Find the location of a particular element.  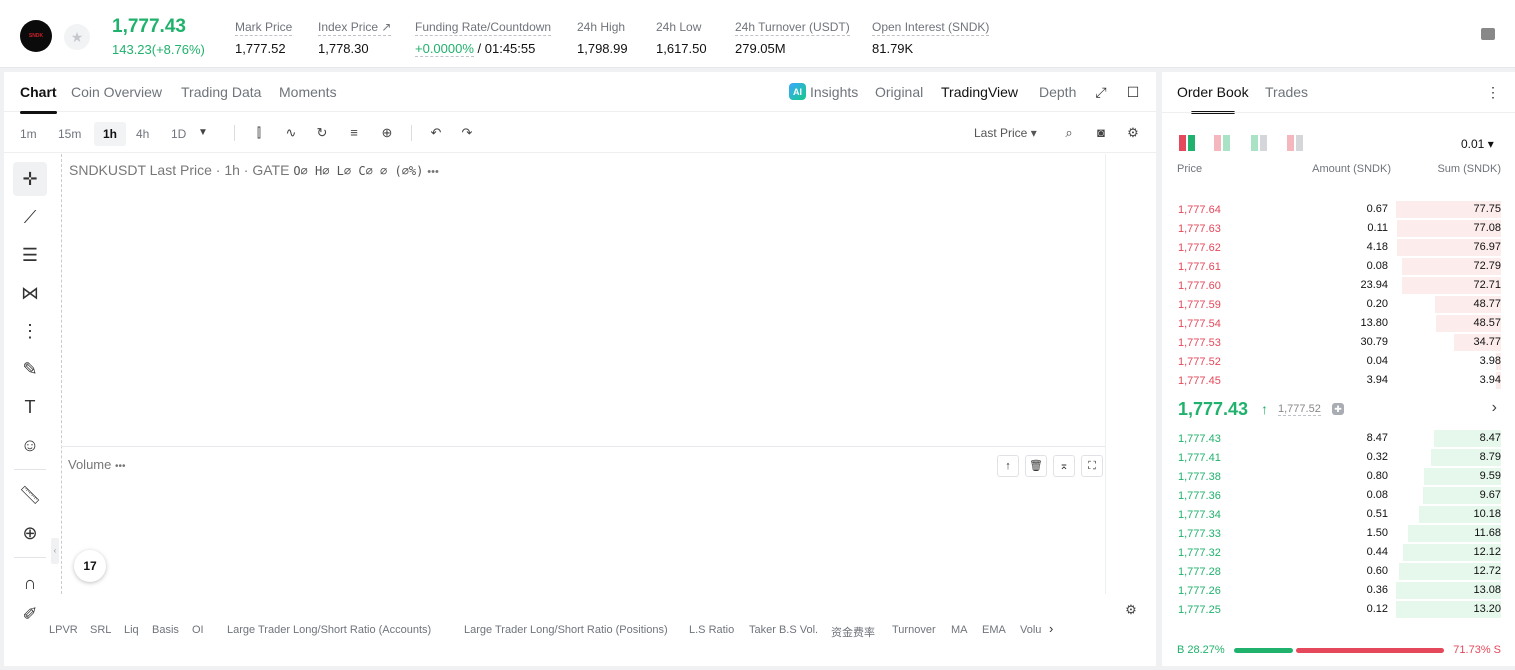

bid-row: 1,777.33 1.50 11.68 is located at coordinates (1338, 533).